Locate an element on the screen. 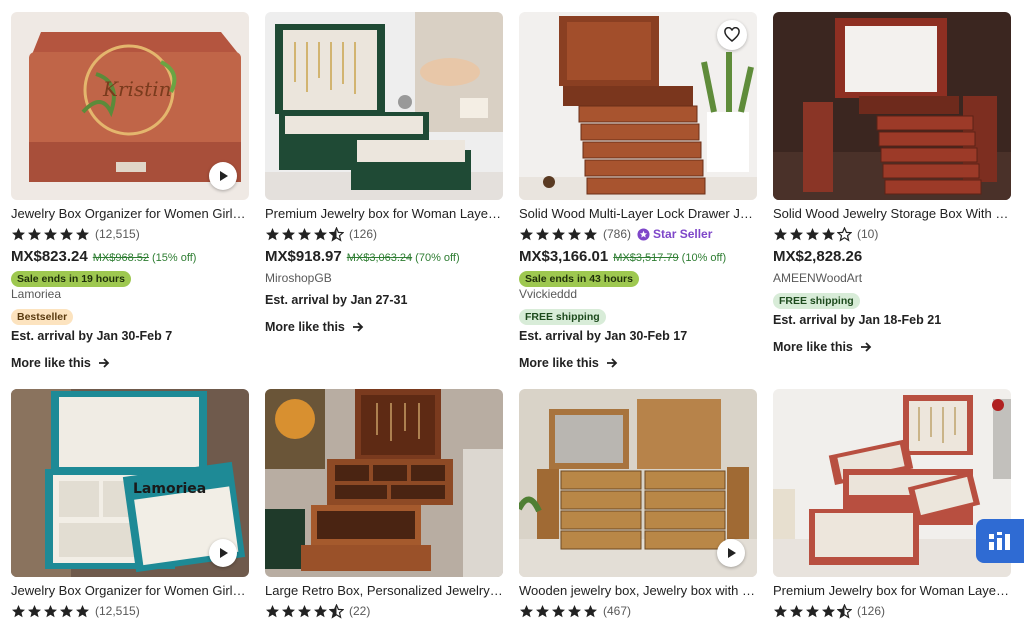  listing-image: Lamoriea is located at coordinates (130, 483).